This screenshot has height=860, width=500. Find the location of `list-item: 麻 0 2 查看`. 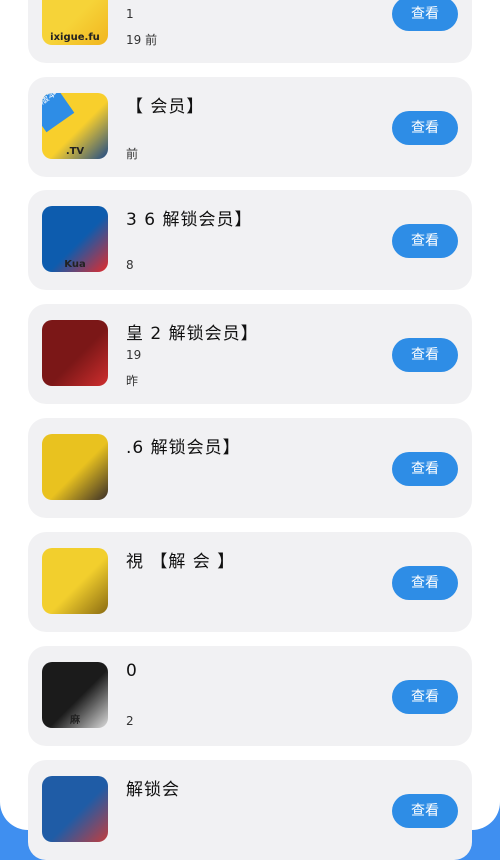

list-item: 麻 0 2 查看 is located at coordinates (250, 696).